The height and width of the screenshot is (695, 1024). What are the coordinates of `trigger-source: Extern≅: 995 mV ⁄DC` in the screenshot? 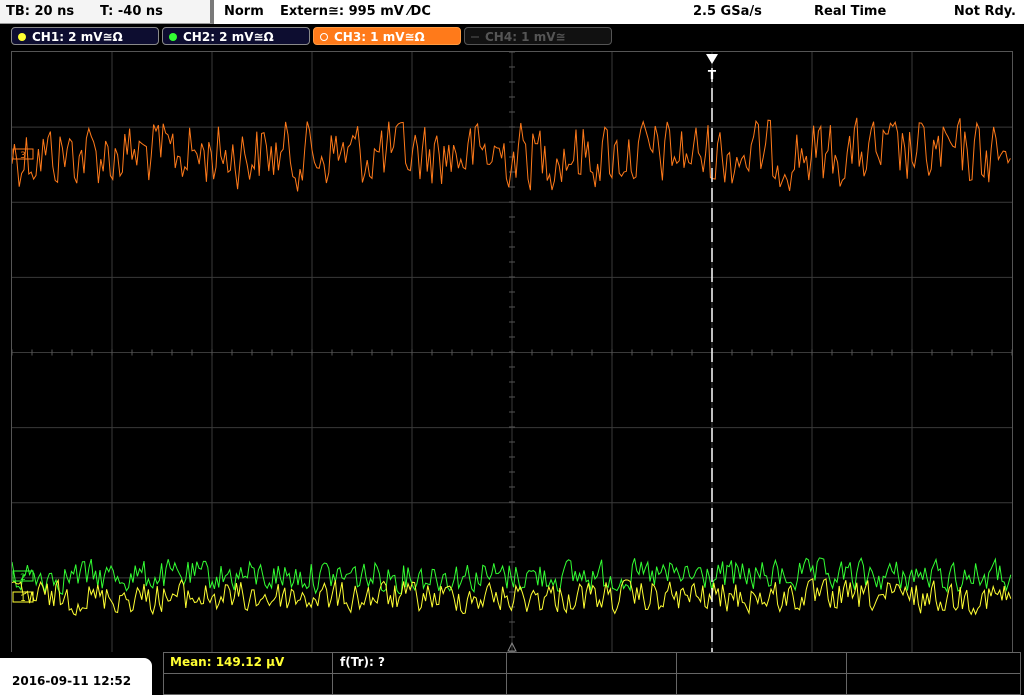 It's located at (355, 11).